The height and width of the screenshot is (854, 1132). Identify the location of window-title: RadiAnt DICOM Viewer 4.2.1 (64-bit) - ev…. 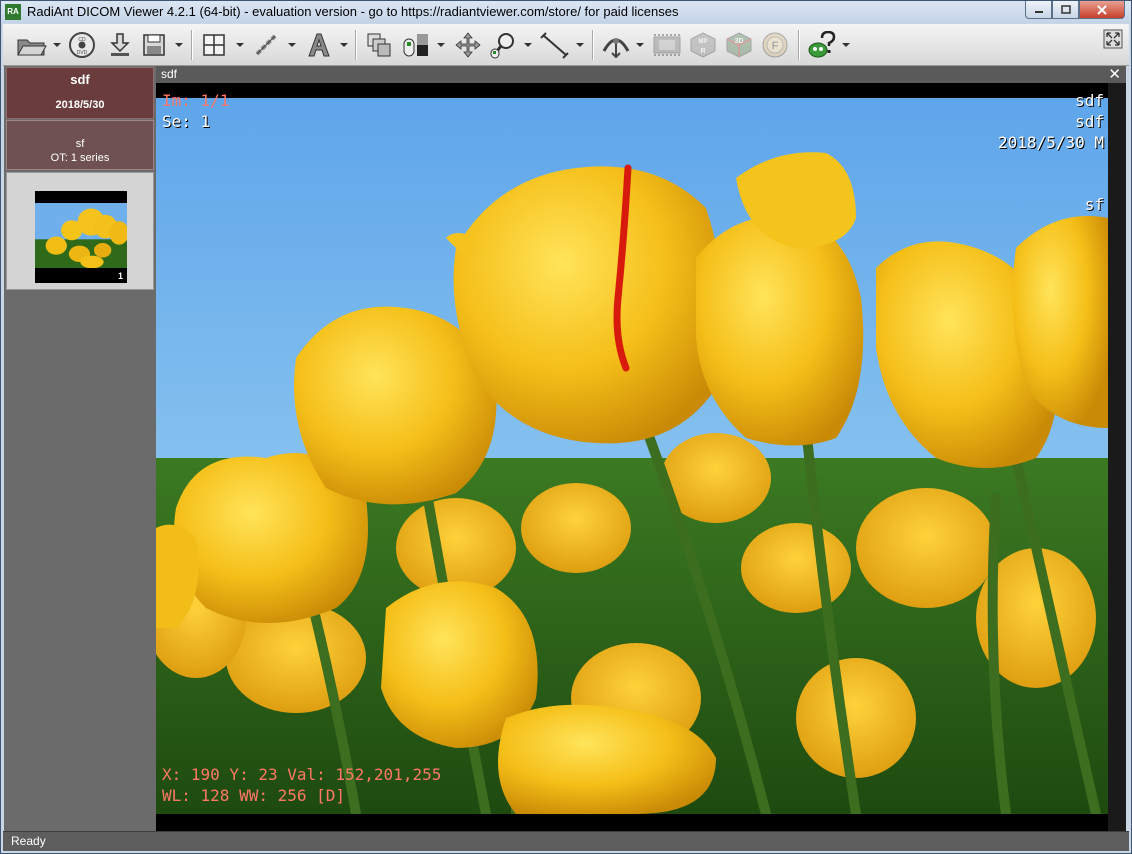
(353, 11).